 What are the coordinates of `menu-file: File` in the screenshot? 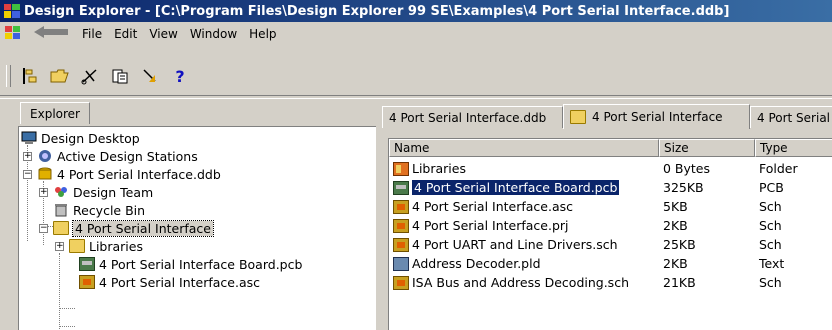 It's located at (92, 34).